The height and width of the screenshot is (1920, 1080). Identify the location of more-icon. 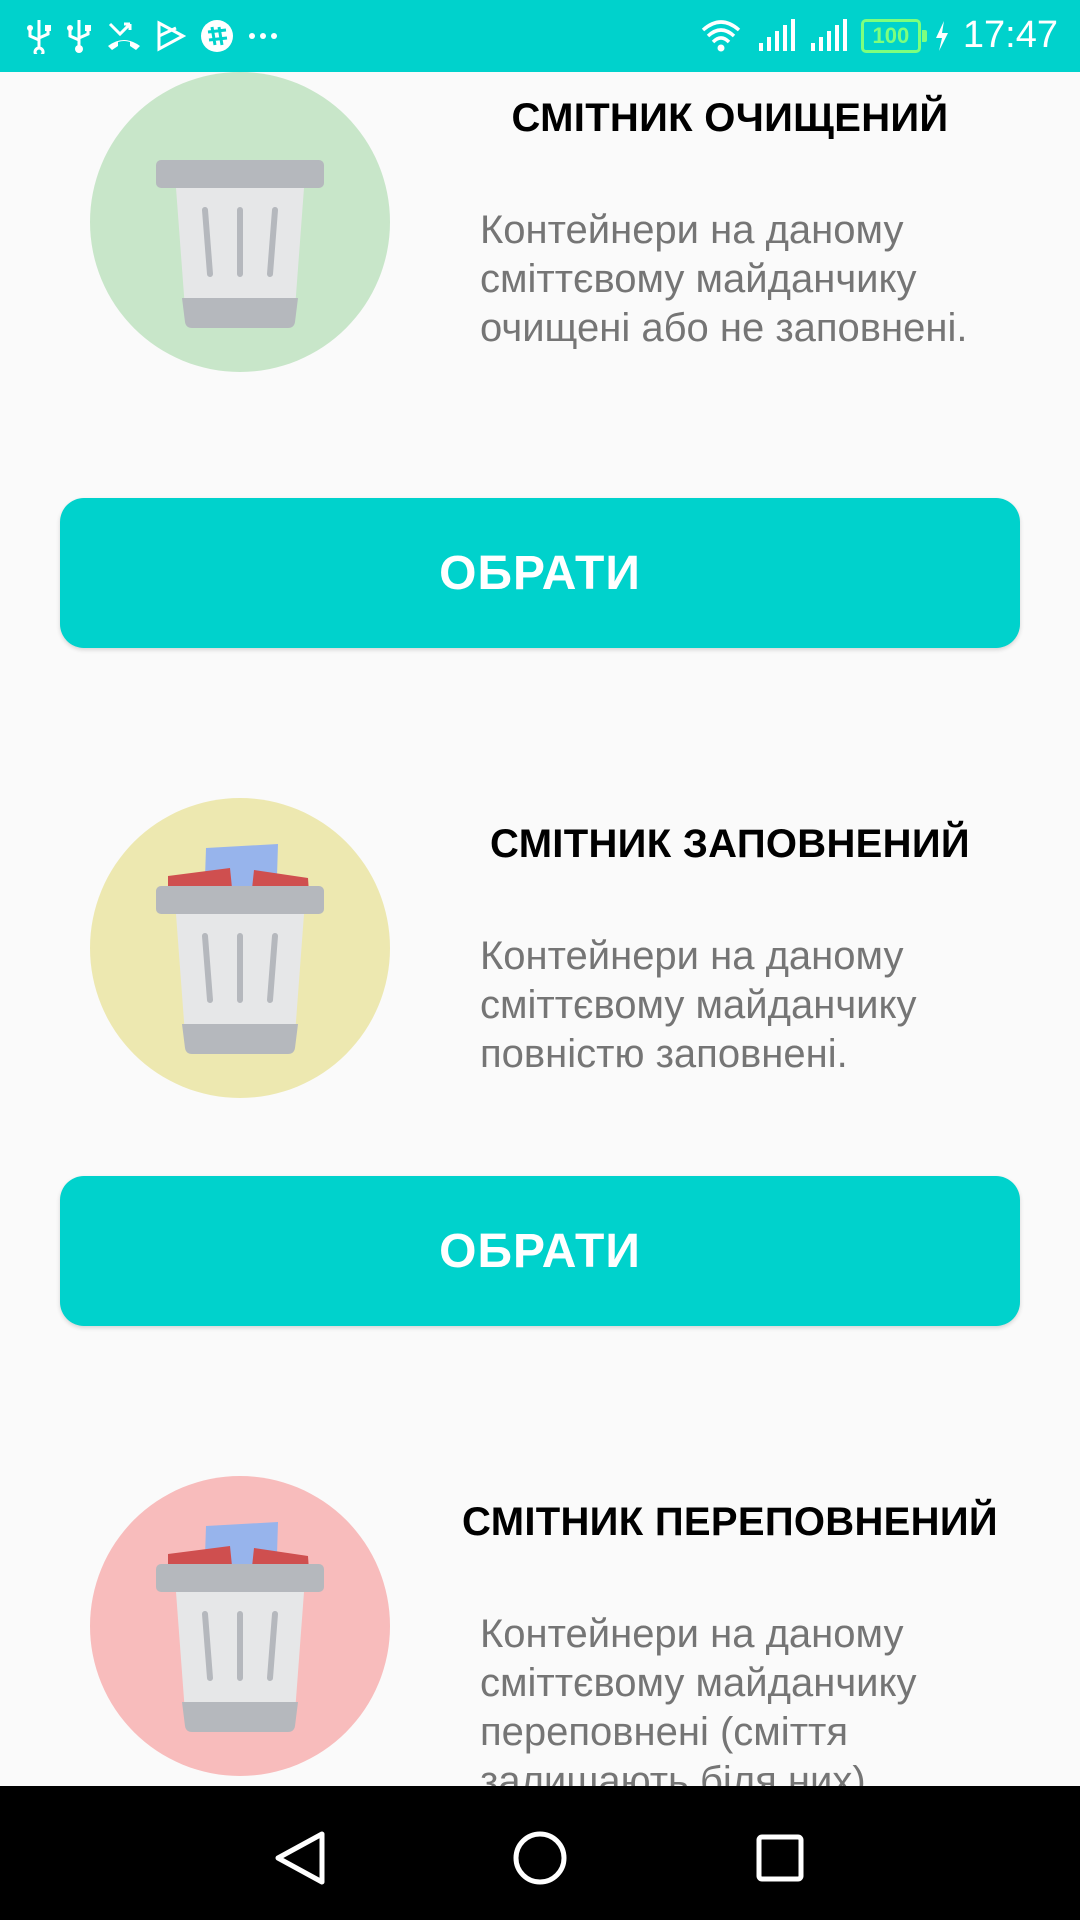
(263, 36).